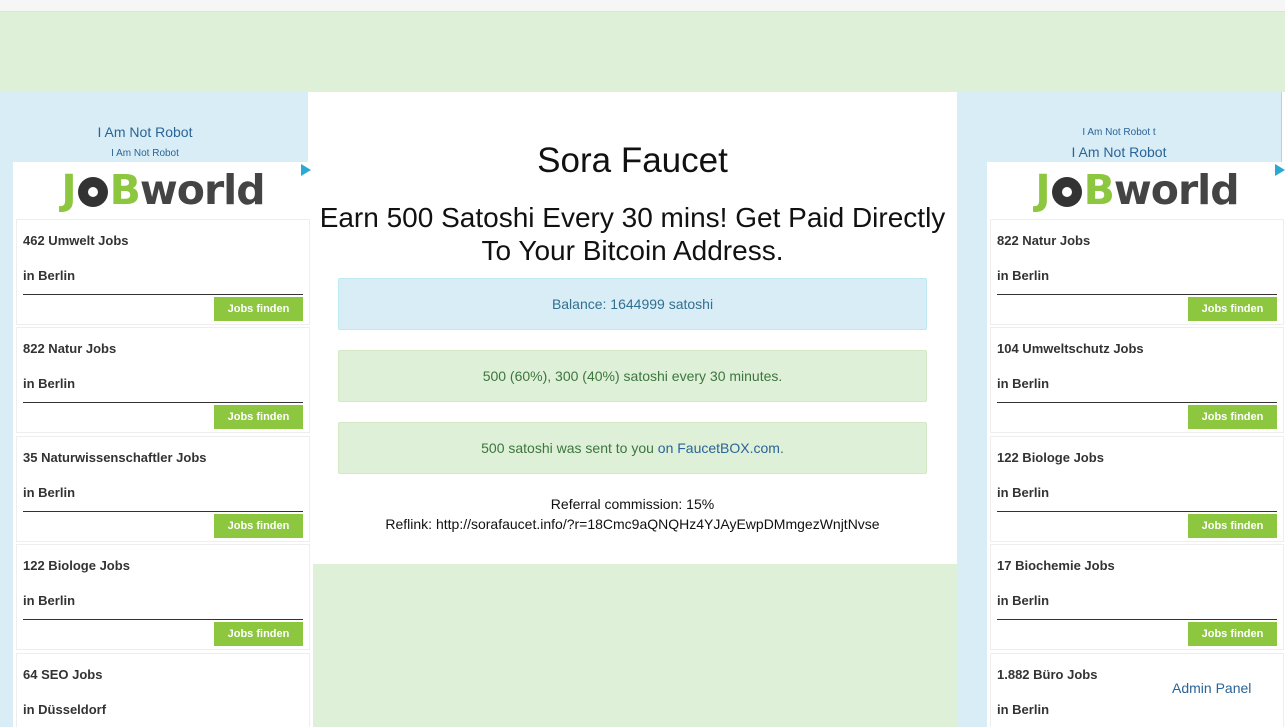 The image size is (1285, 727). Describe the element at coordinates (1119, 132) in the screenshot. I see `right-robot-link-1: I Am Not Robot t` at that location.